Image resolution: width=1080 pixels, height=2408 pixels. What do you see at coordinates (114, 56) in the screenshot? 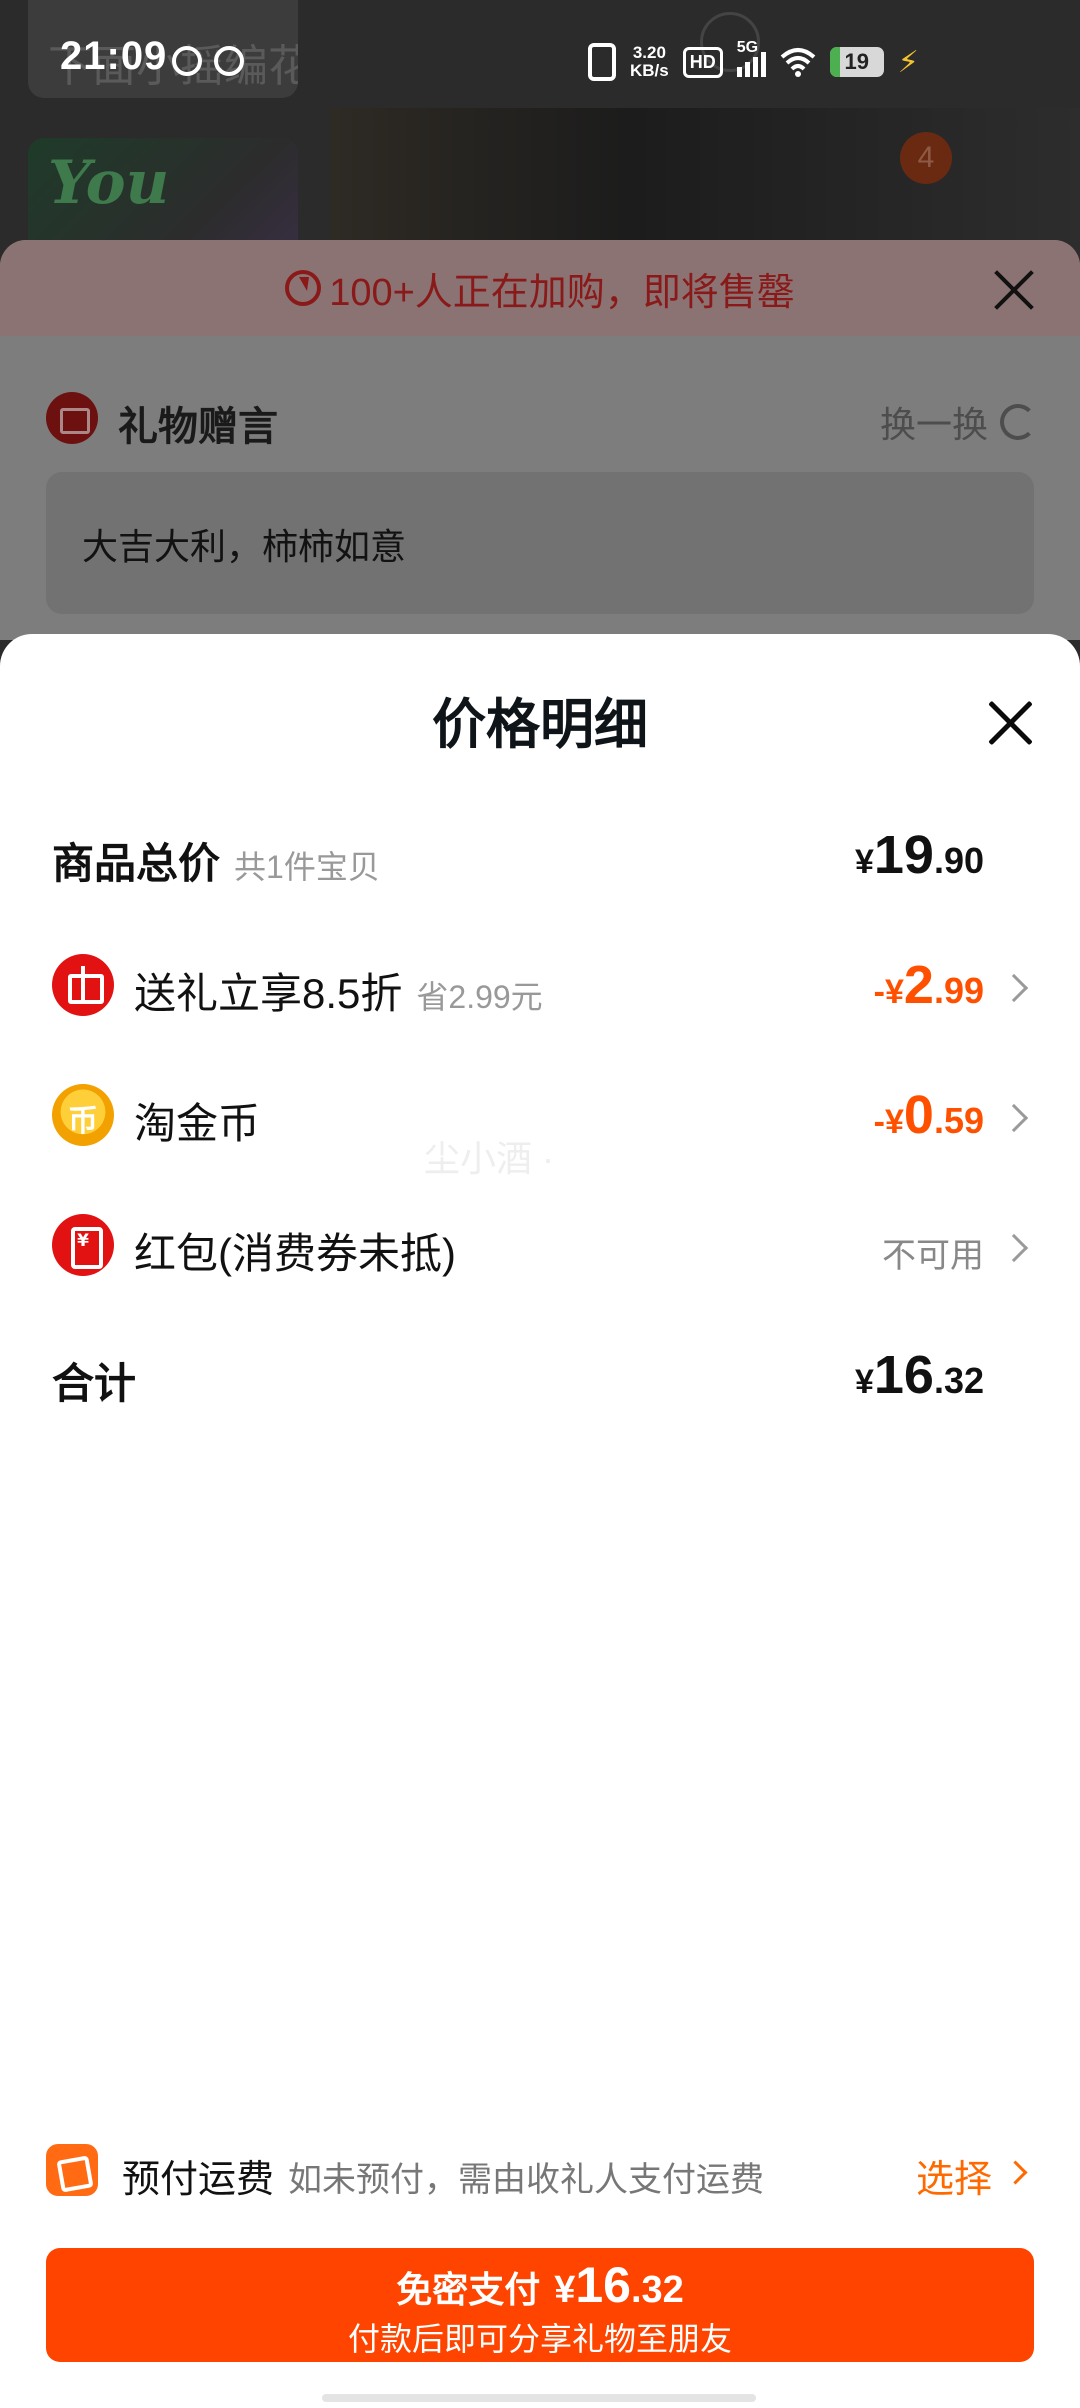
I see `status-time: 21:09` at bounding box center [114, 56].